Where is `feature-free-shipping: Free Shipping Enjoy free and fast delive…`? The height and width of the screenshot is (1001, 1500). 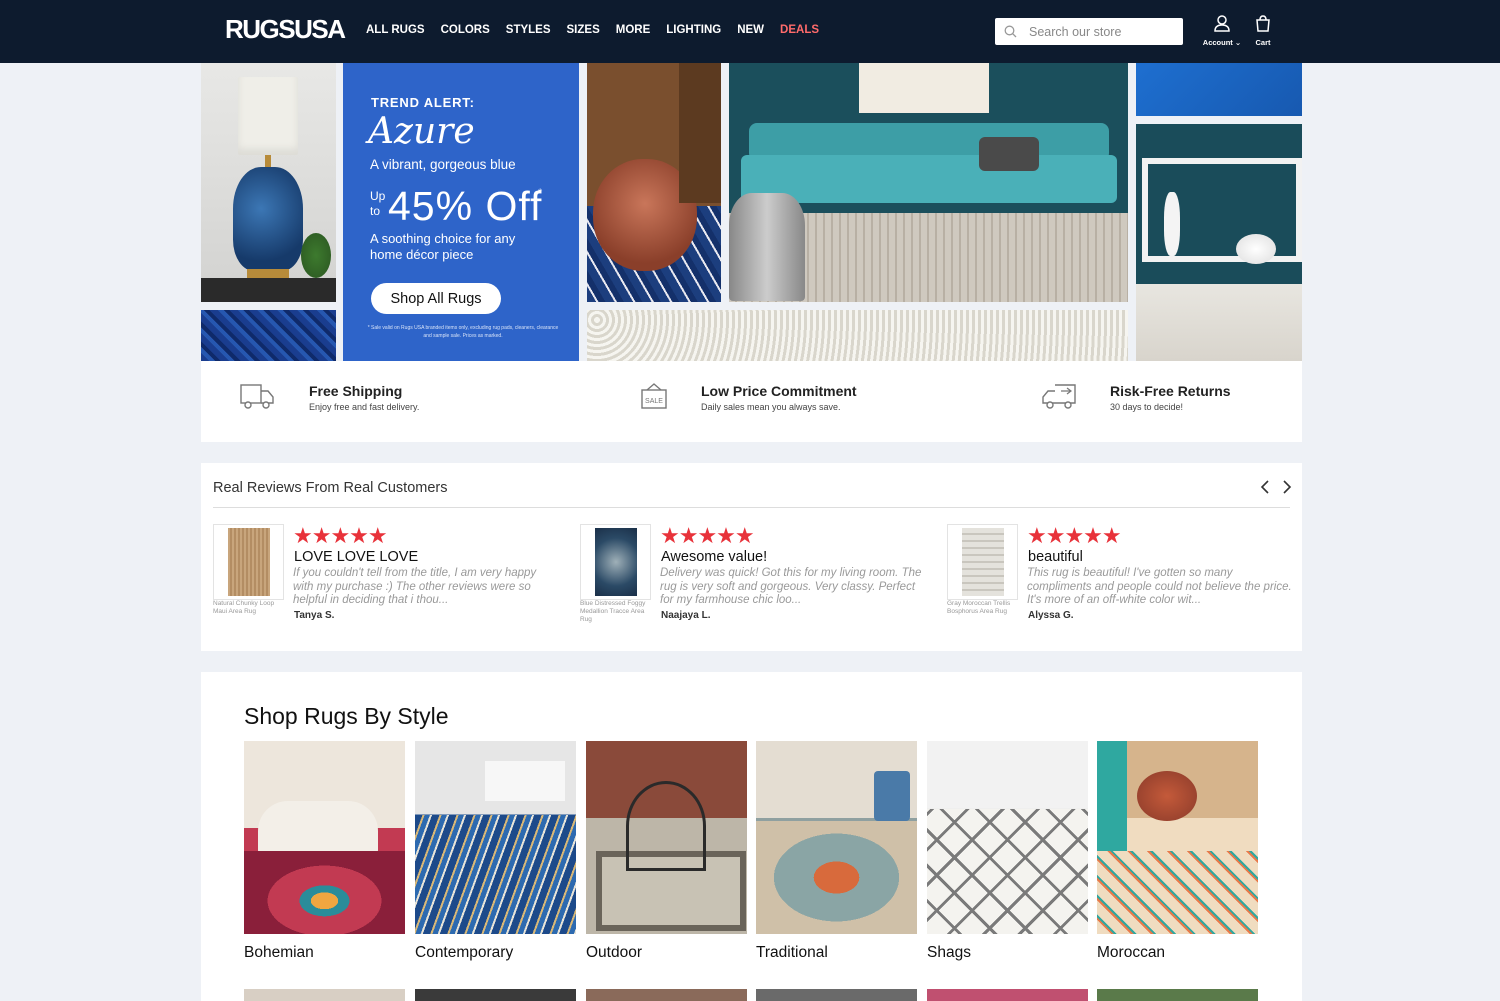 feature-free-shipping: Free Shipping Enjoy free and fast delive… is located at coordinates (399, 401).